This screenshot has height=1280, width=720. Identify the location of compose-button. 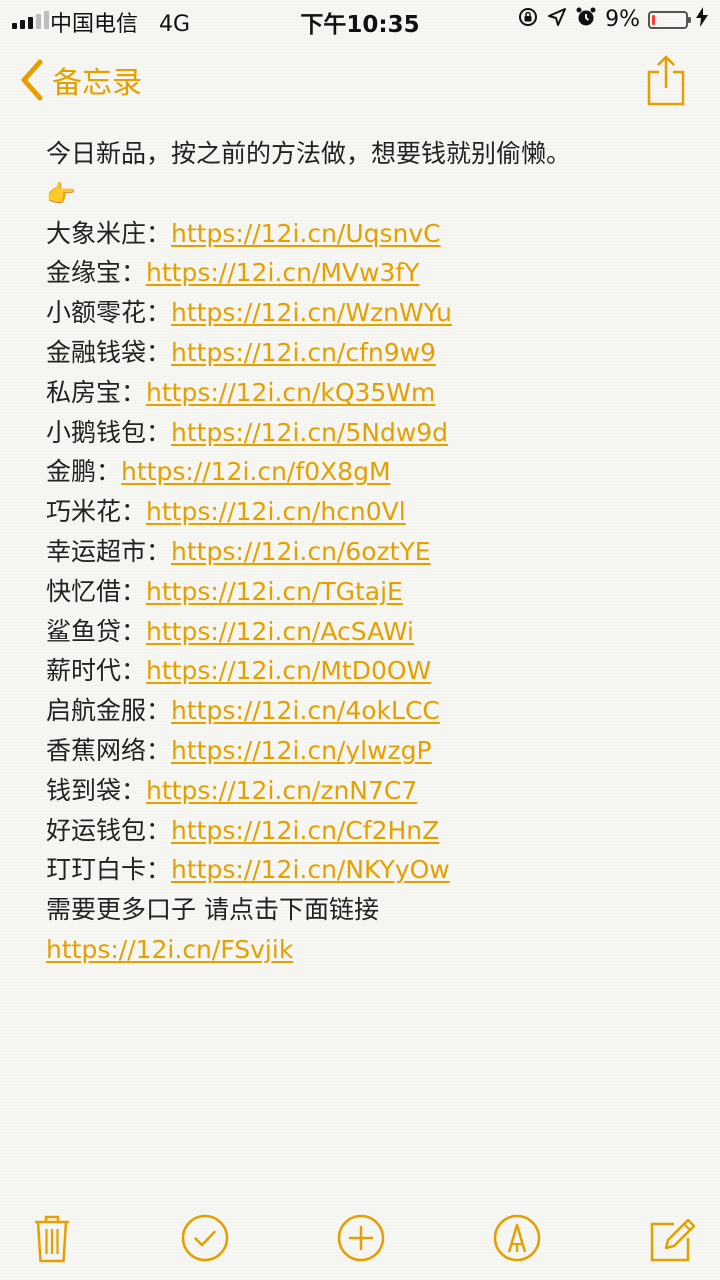
(672, 1238).